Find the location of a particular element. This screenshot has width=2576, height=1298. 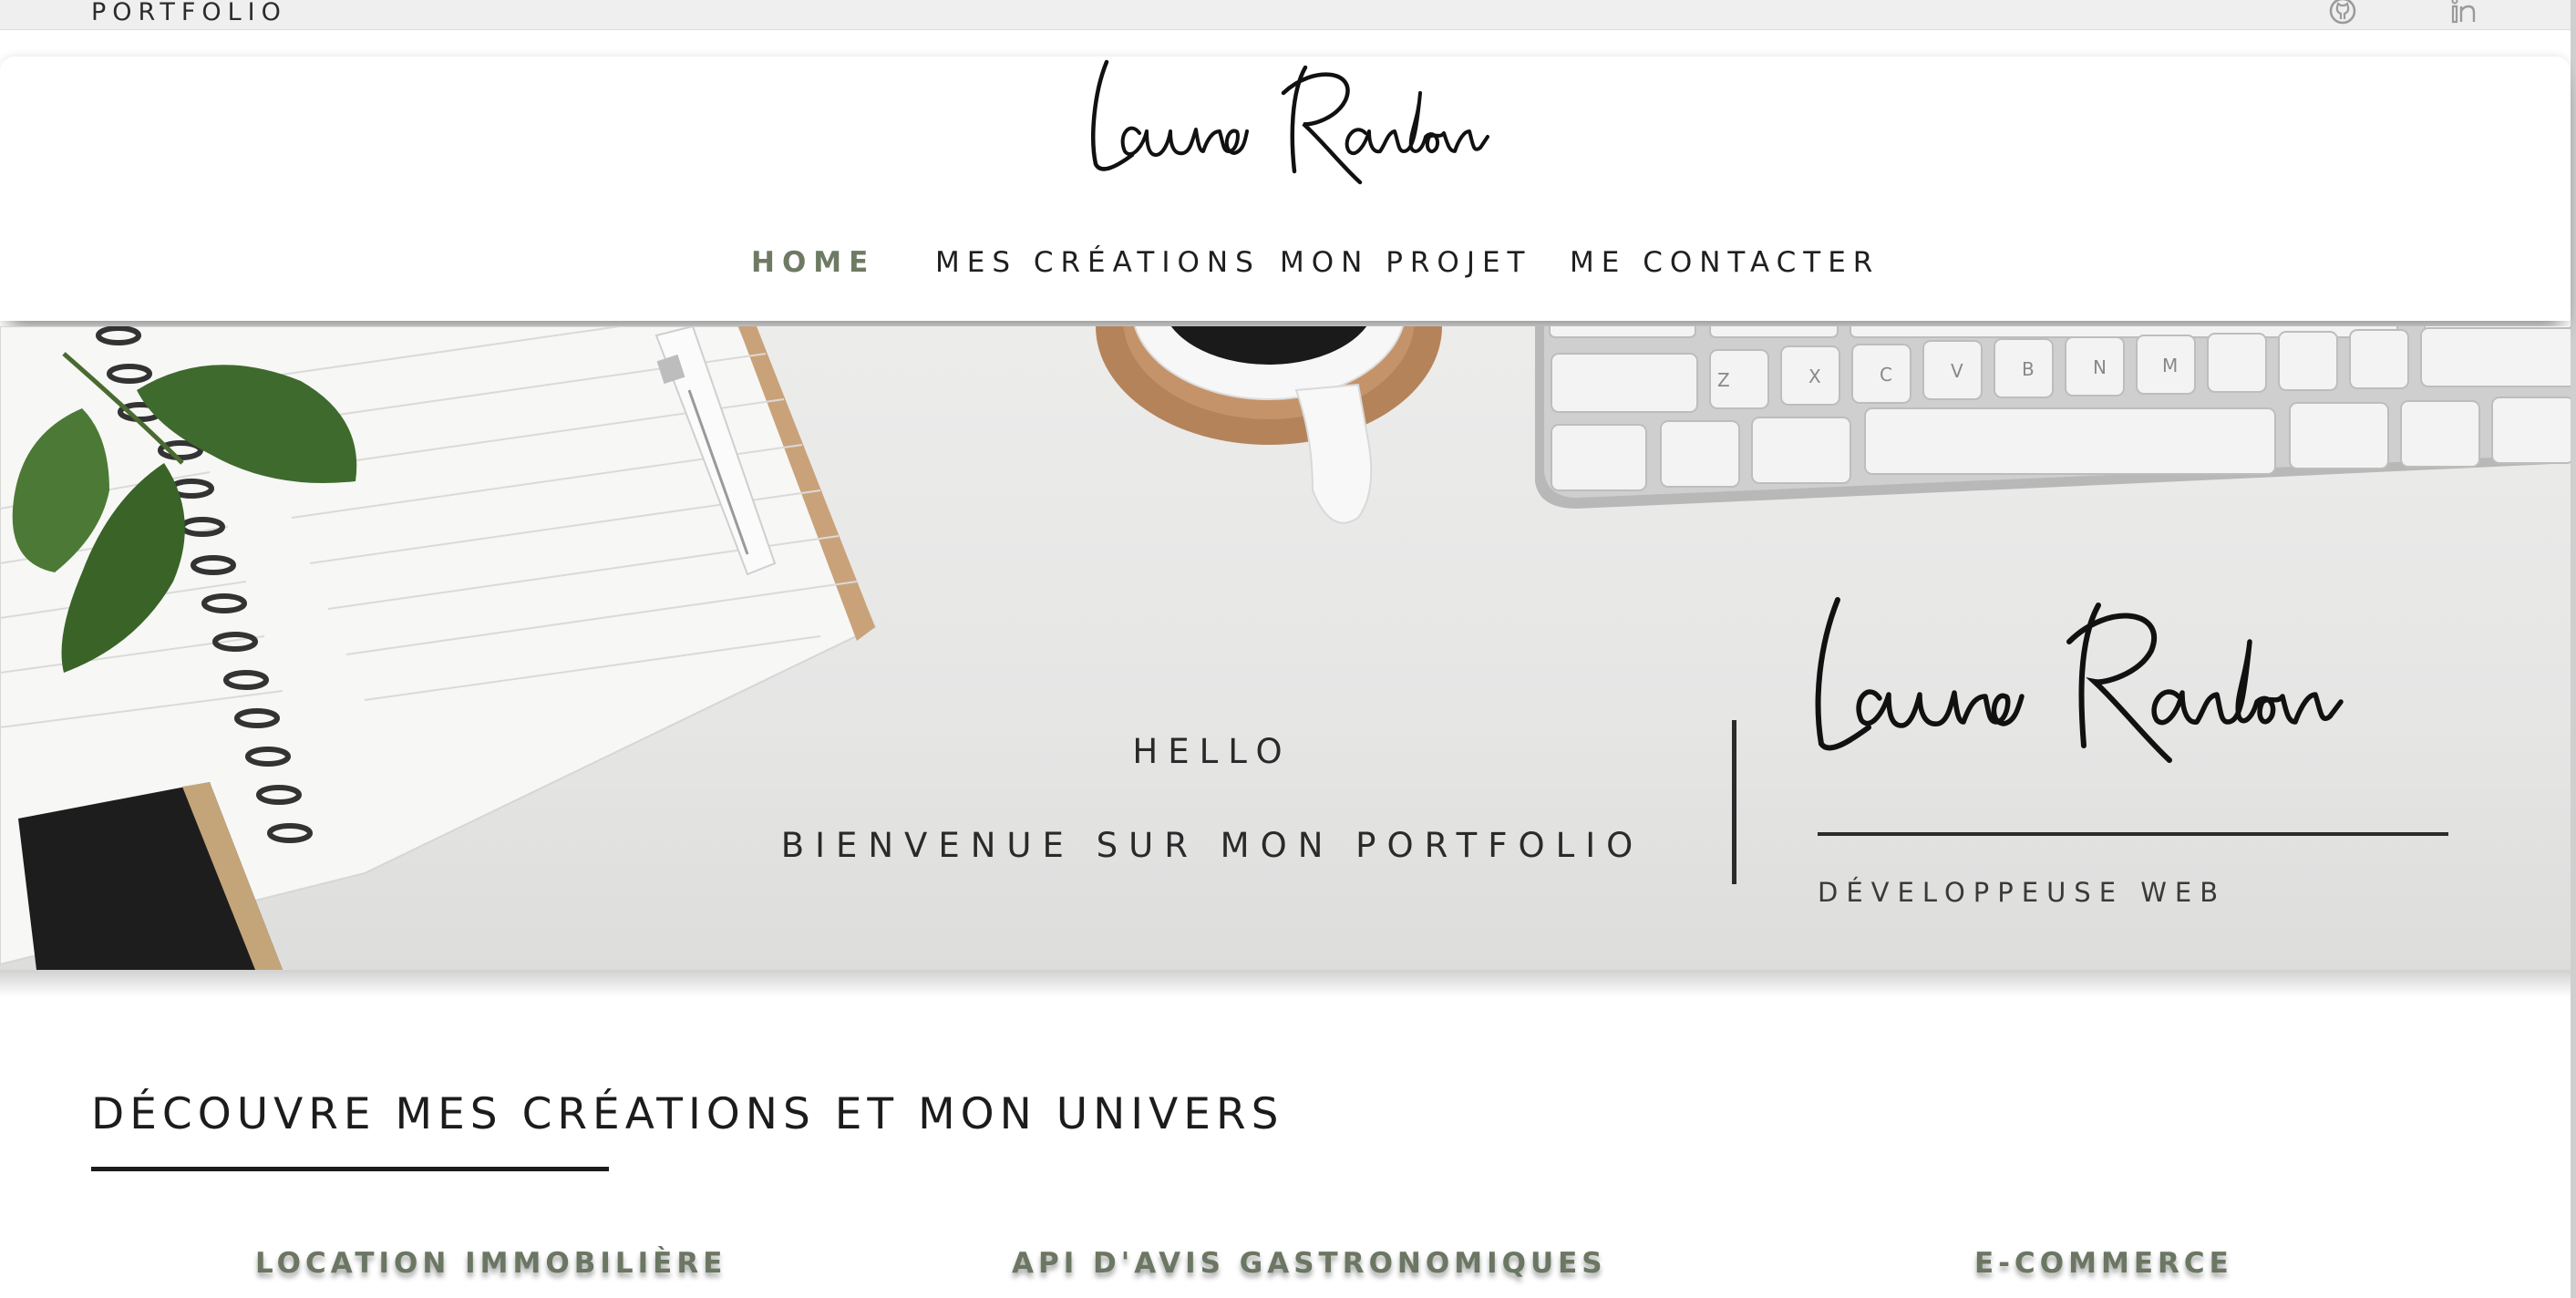

logo is located at coordinates (1290, 125).